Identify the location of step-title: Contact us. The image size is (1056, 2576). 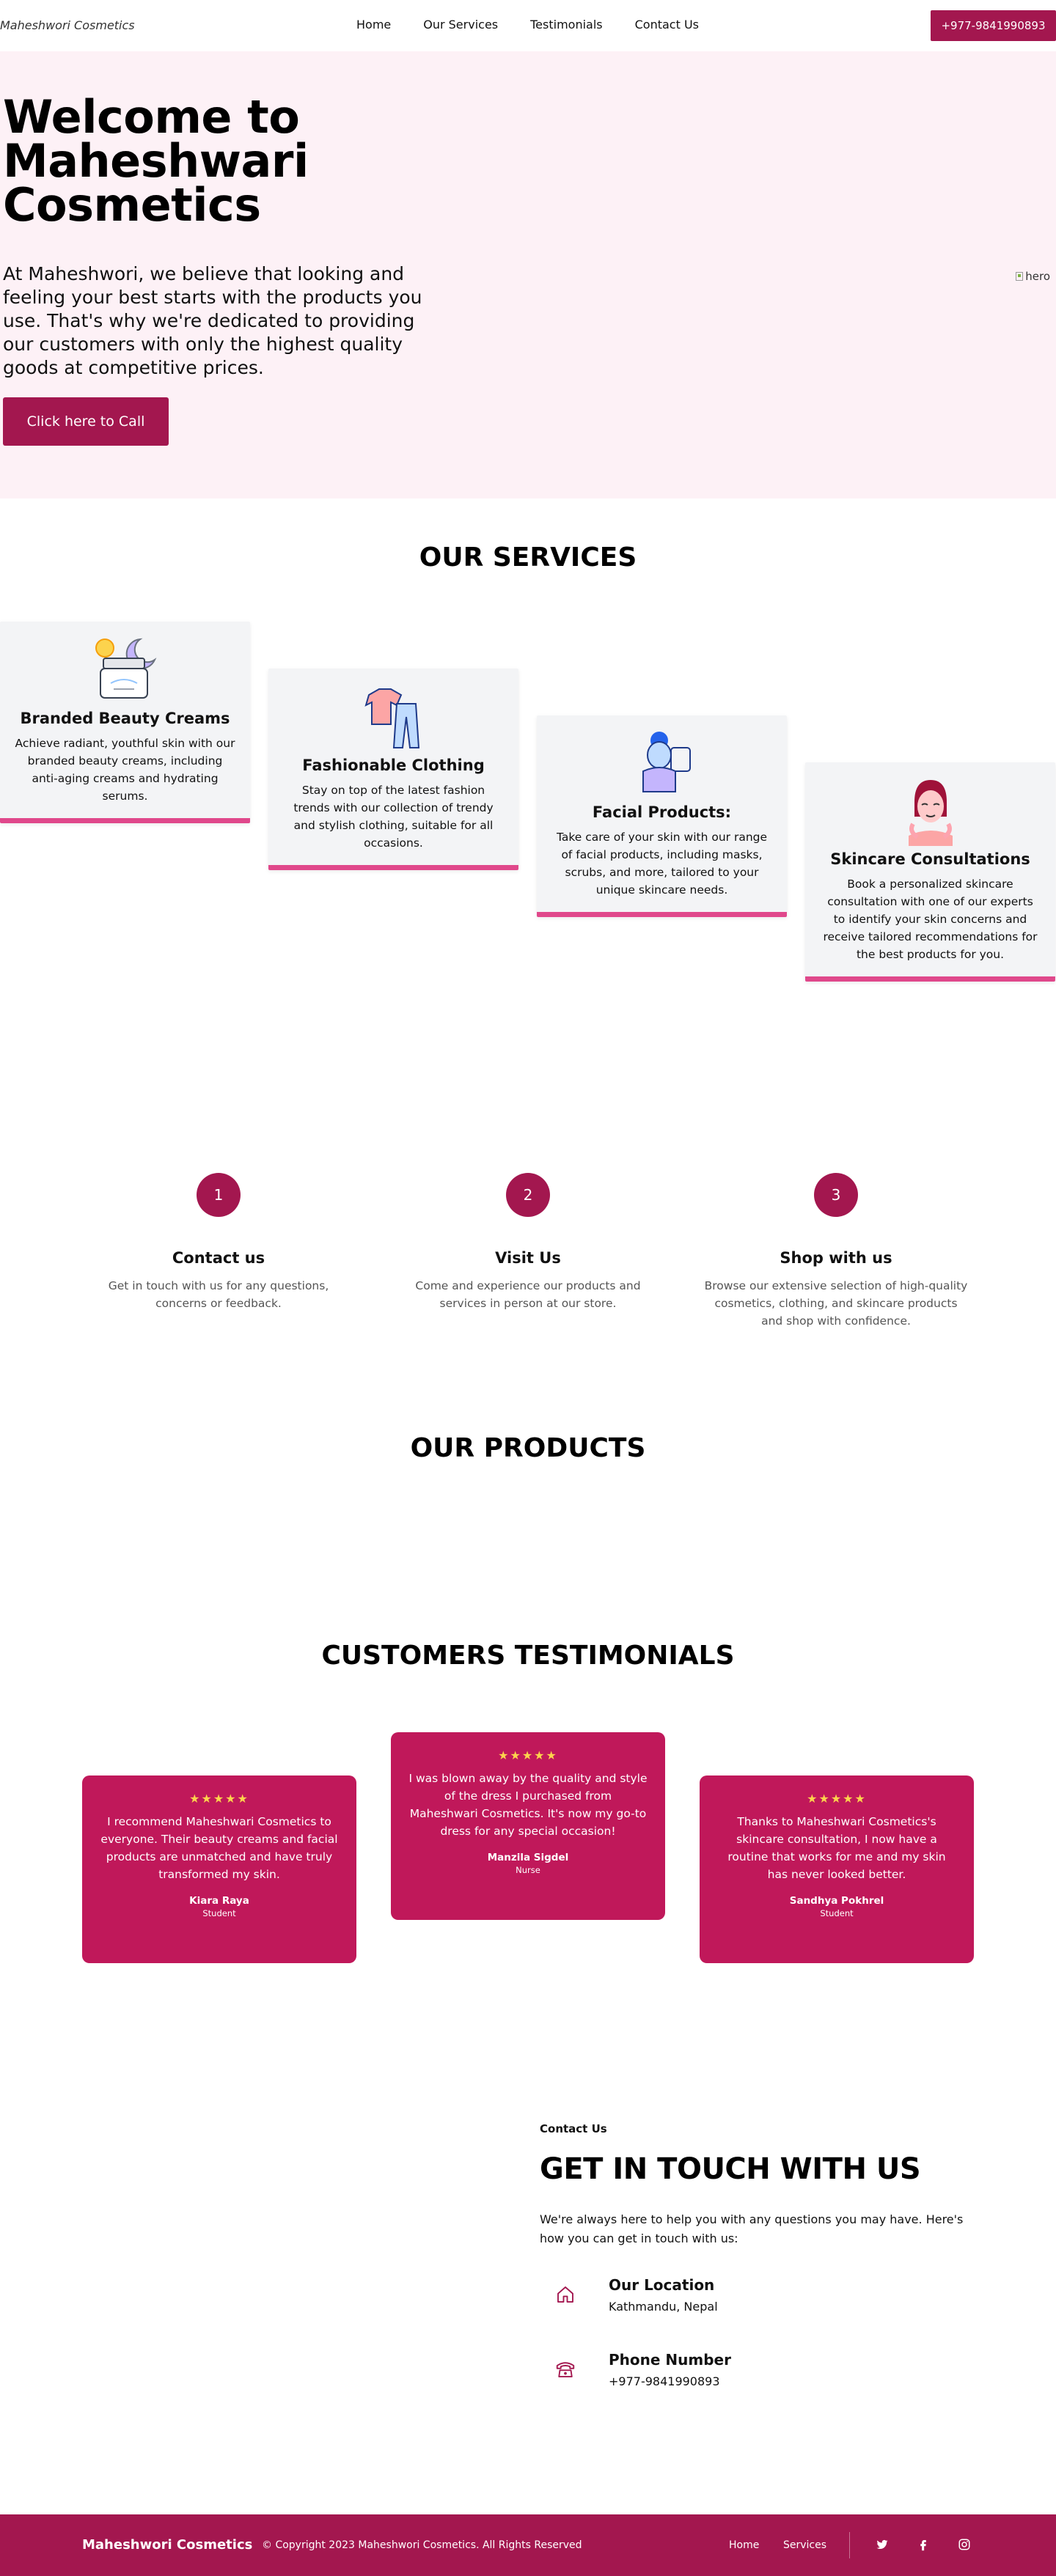
(218, 1258).